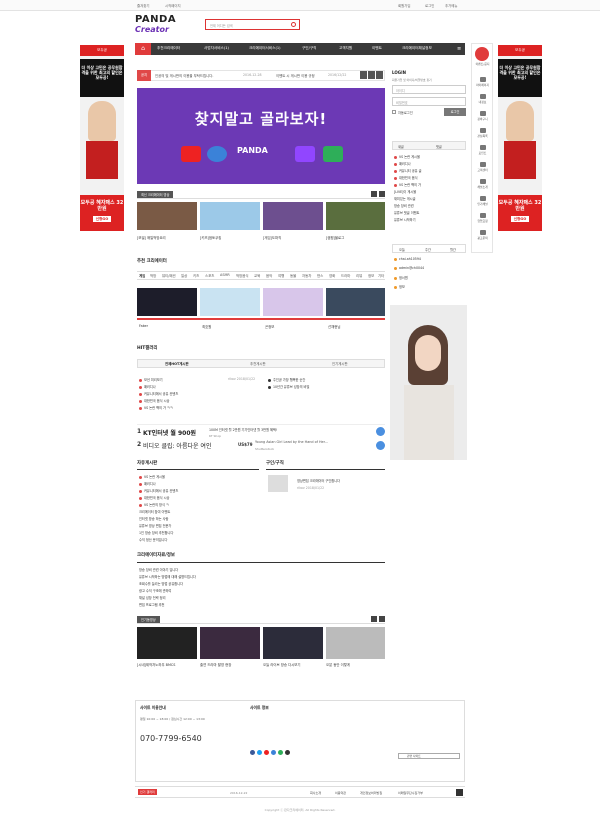 The height and width of the screenshot is (819, 600). What do you see at coordinates (143, 326) in the screenshot?
I see `rec-caption-0: Faker` at bounding box center [143, 326].